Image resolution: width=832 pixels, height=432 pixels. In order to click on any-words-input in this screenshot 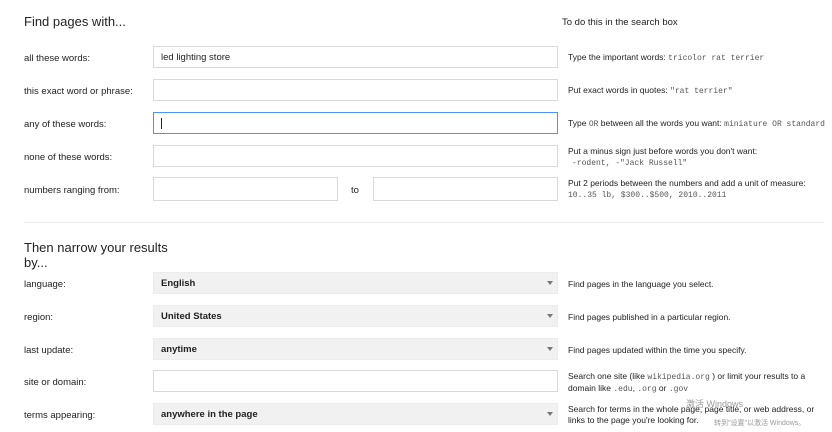, I will do `click(355, 123)`.